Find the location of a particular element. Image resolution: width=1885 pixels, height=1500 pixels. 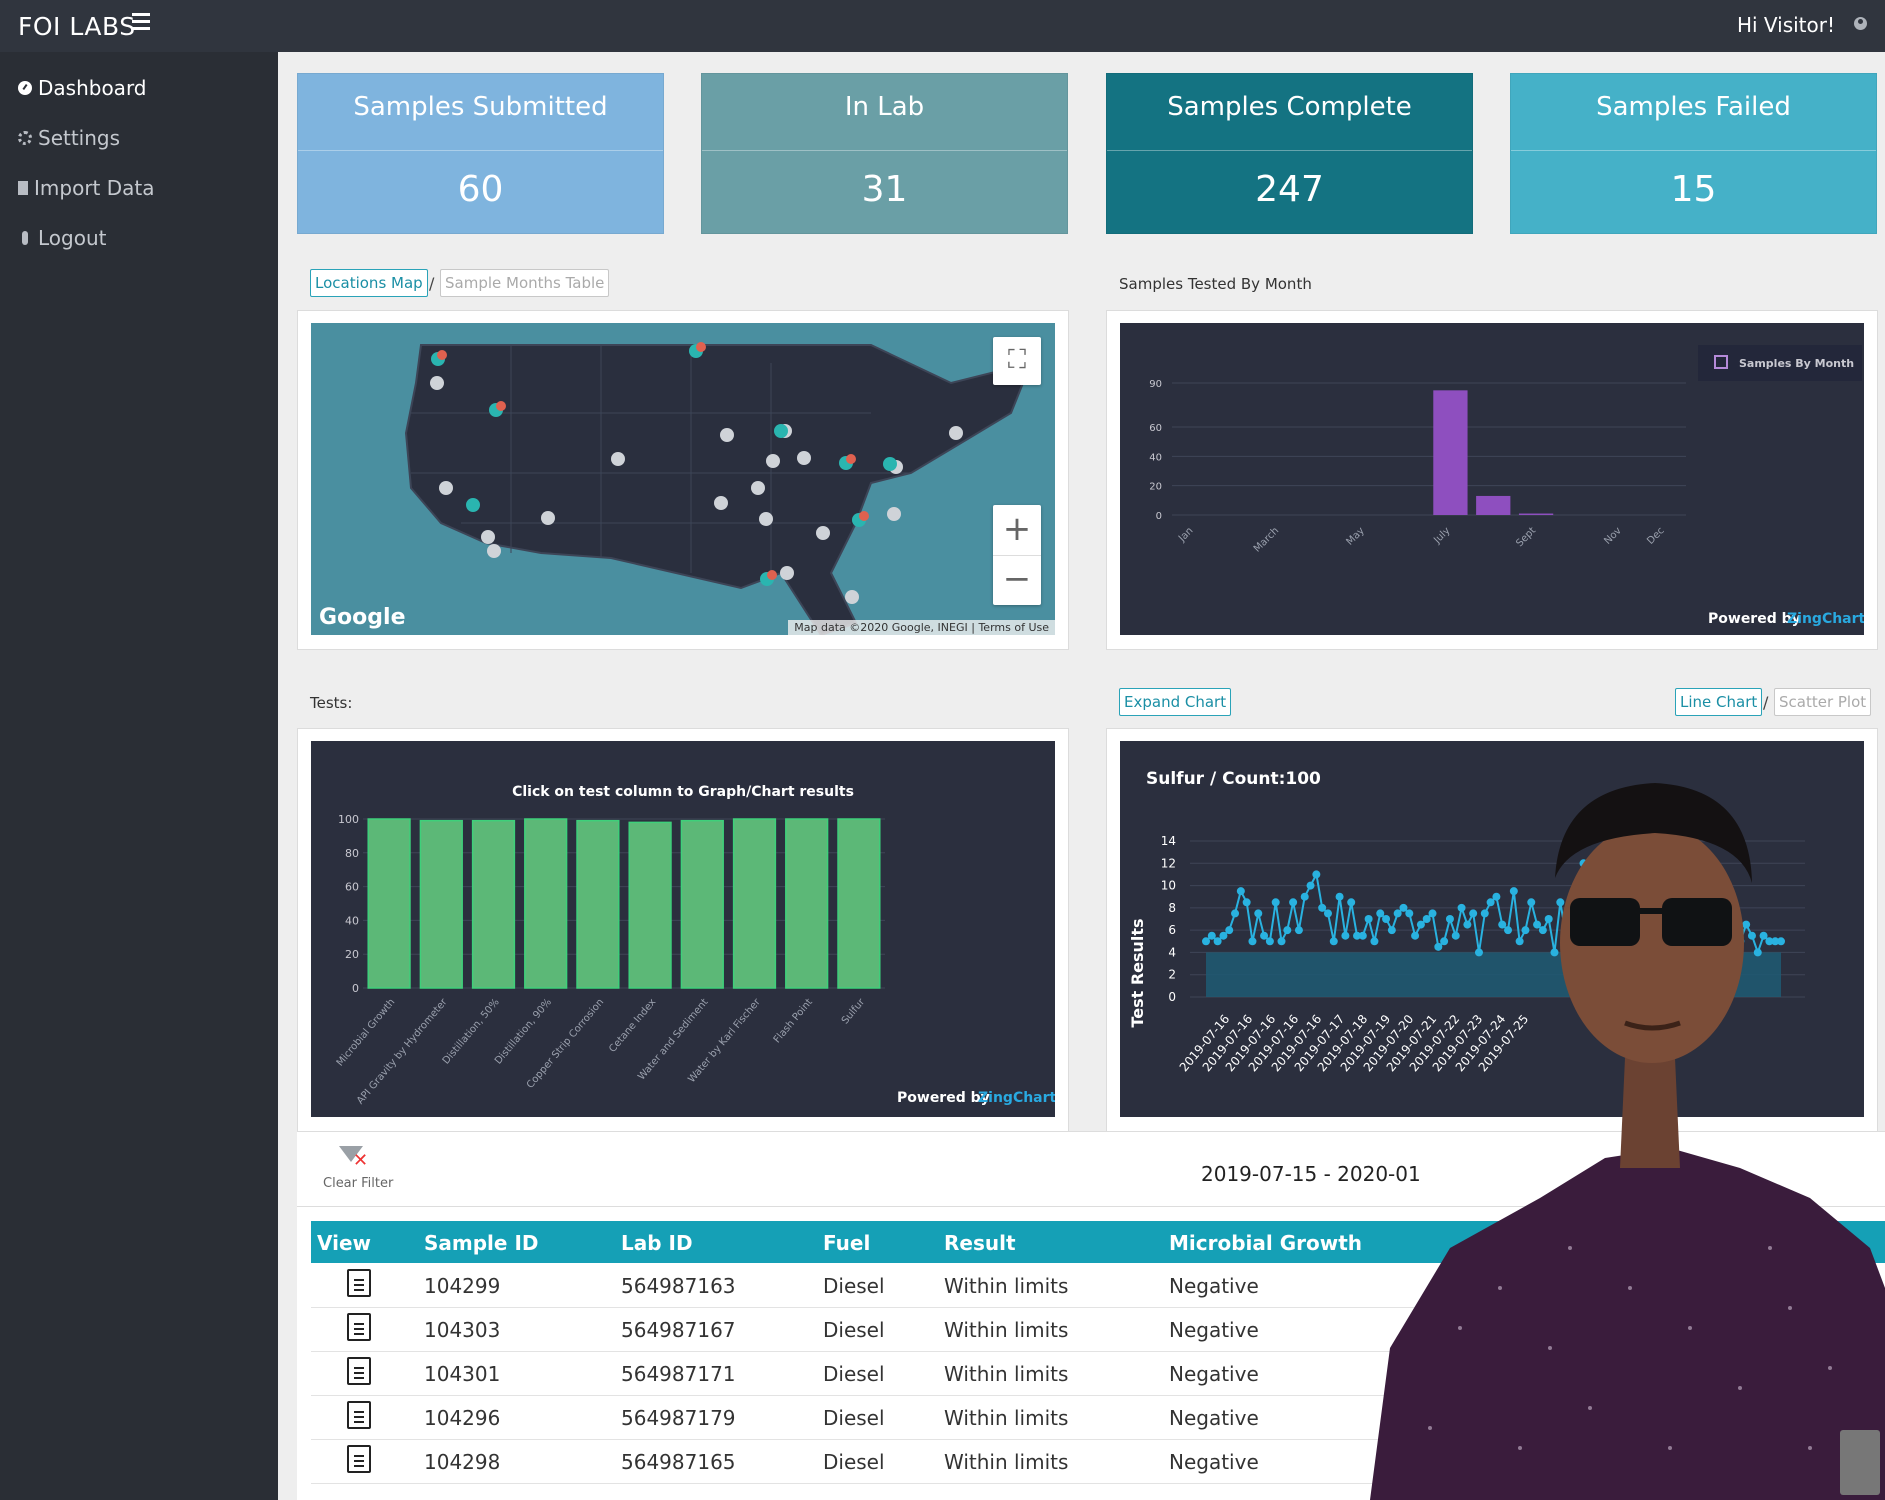

cell-lab-id: 564987171 is located at coordinates (678, 1374).